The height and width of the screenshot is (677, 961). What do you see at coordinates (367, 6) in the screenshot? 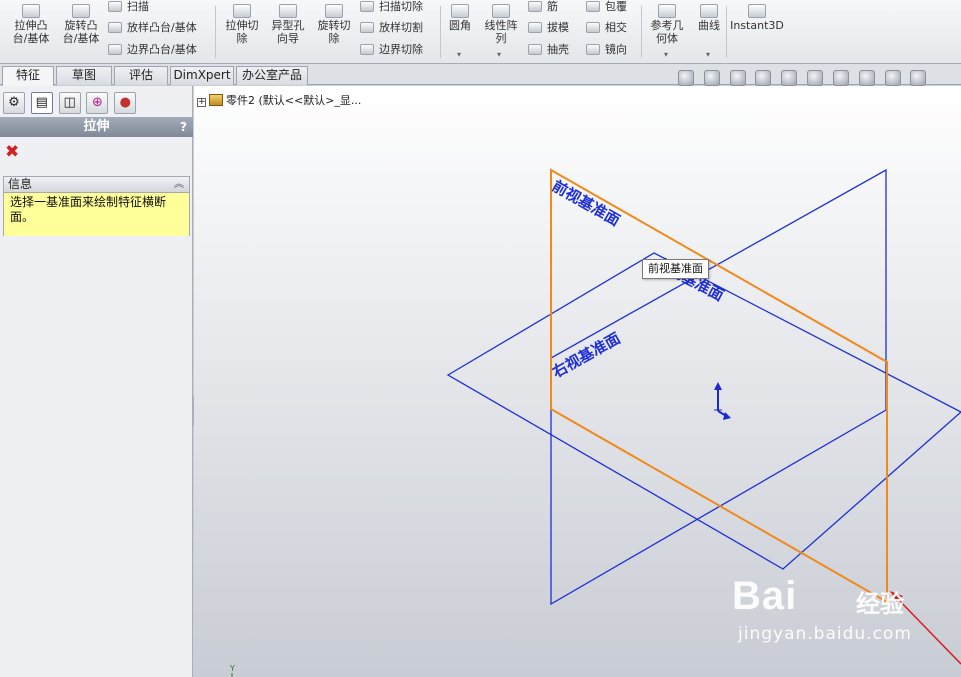
I see `swept-cut-icon` at bounding box center [367, 6].